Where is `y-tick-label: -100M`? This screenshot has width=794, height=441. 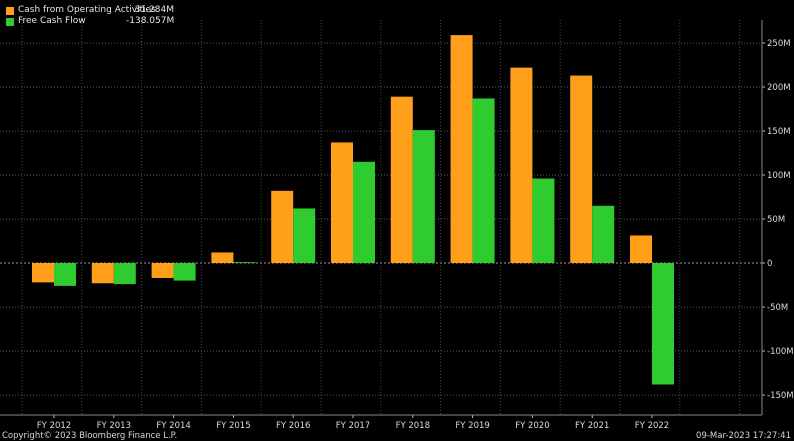 y-tick-label: -100M is located at coordinates (780, 352).